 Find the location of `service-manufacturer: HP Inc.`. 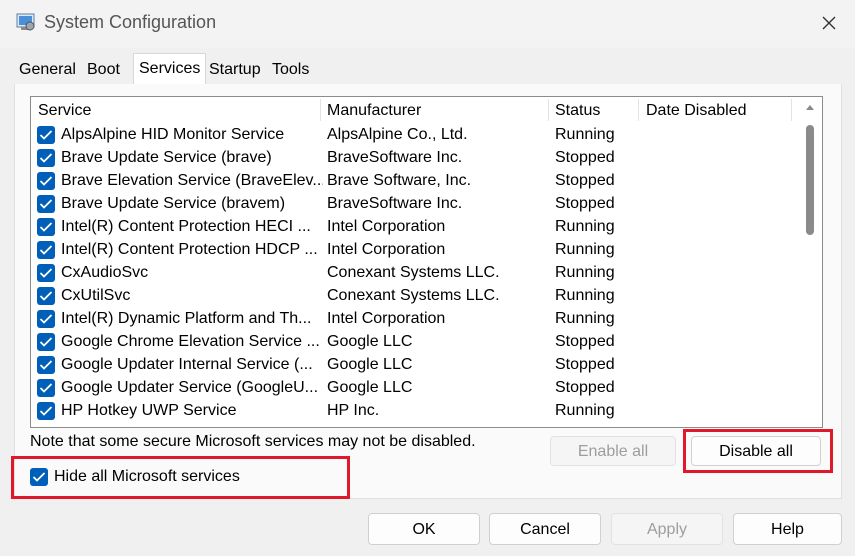

service-manufacturer: HP Inc. is located at coordinates (353, 410).